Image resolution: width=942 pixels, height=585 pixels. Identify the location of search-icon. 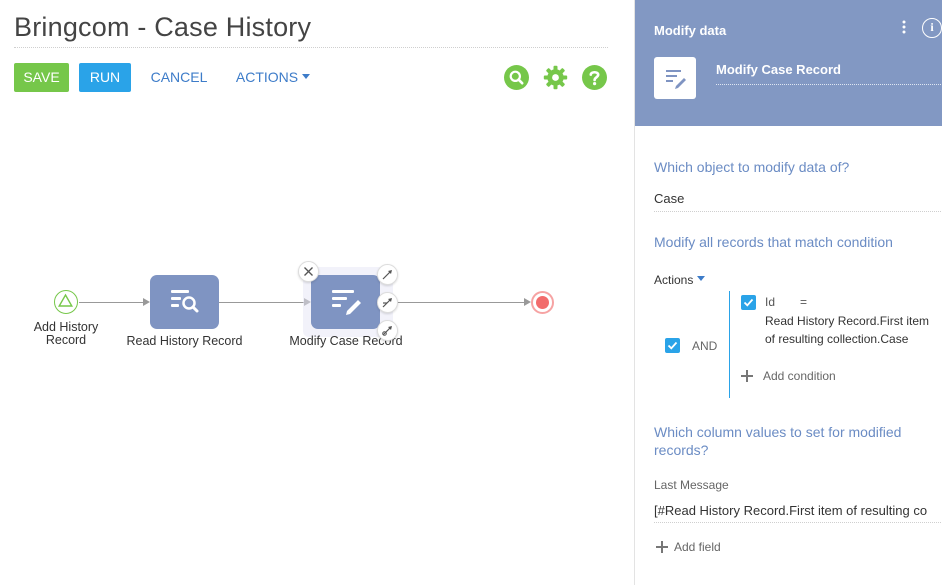
(516, 77).